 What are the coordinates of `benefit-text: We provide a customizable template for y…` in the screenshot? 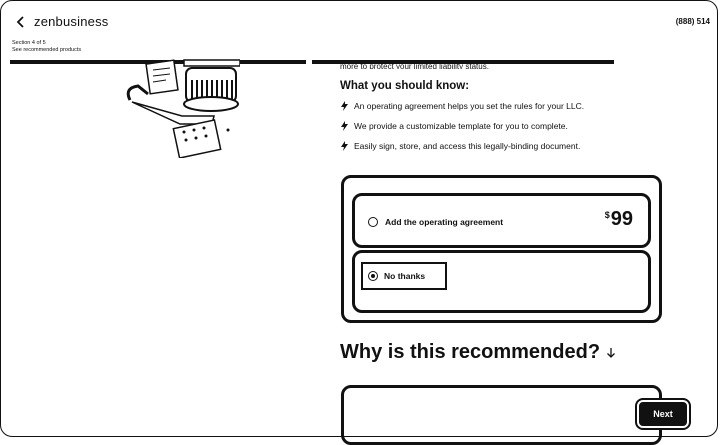 It's located at (461, 126).